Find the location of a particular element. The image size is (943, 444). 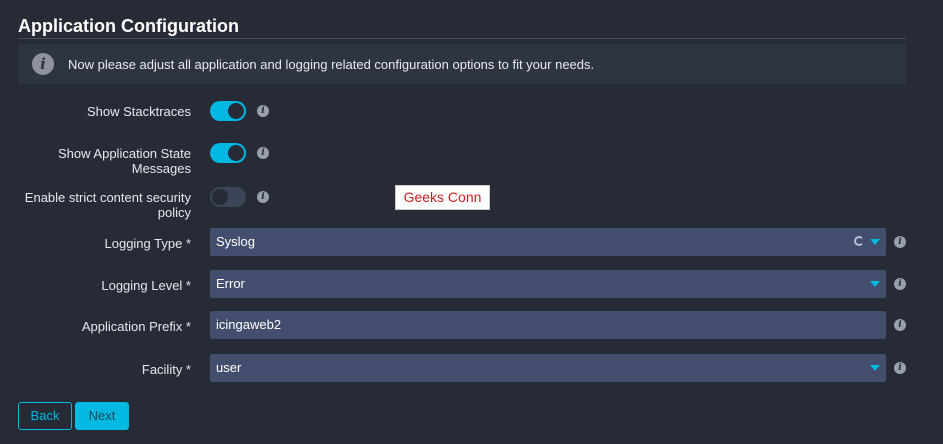

label-line: policy is located at coordinates (174, 212).